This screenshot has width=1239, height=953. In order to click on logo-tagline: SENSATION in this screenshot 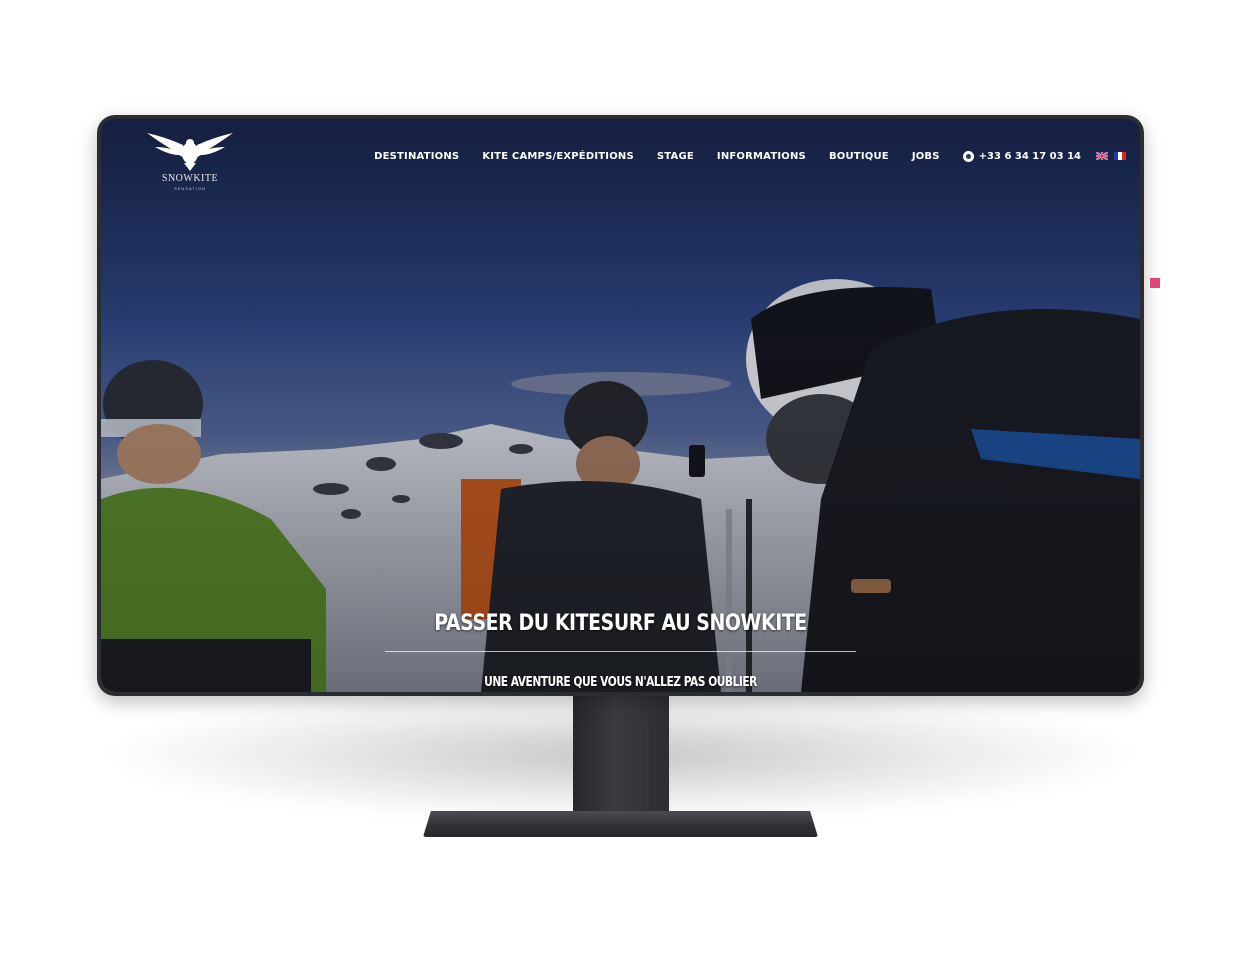, I will do `click(190, 188)`.